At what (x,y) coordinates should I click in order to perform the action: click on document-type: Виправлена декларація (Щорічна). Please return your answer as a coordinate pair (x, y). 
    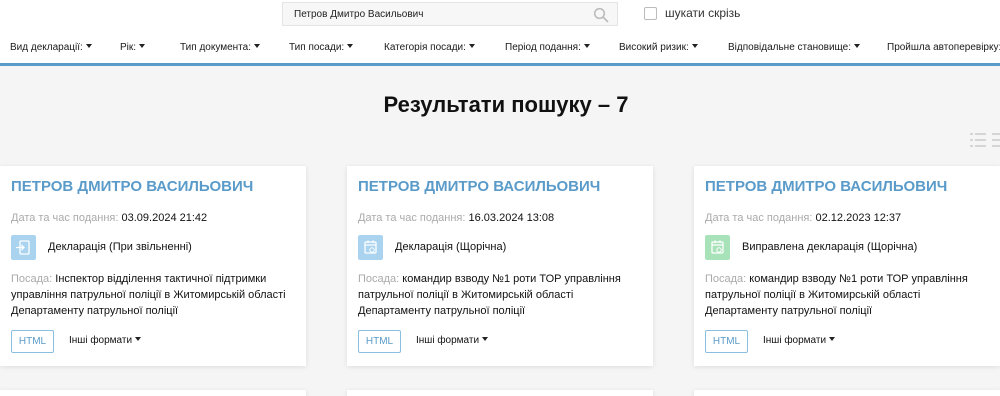
    Looking at the image, I should click on (830, 247).